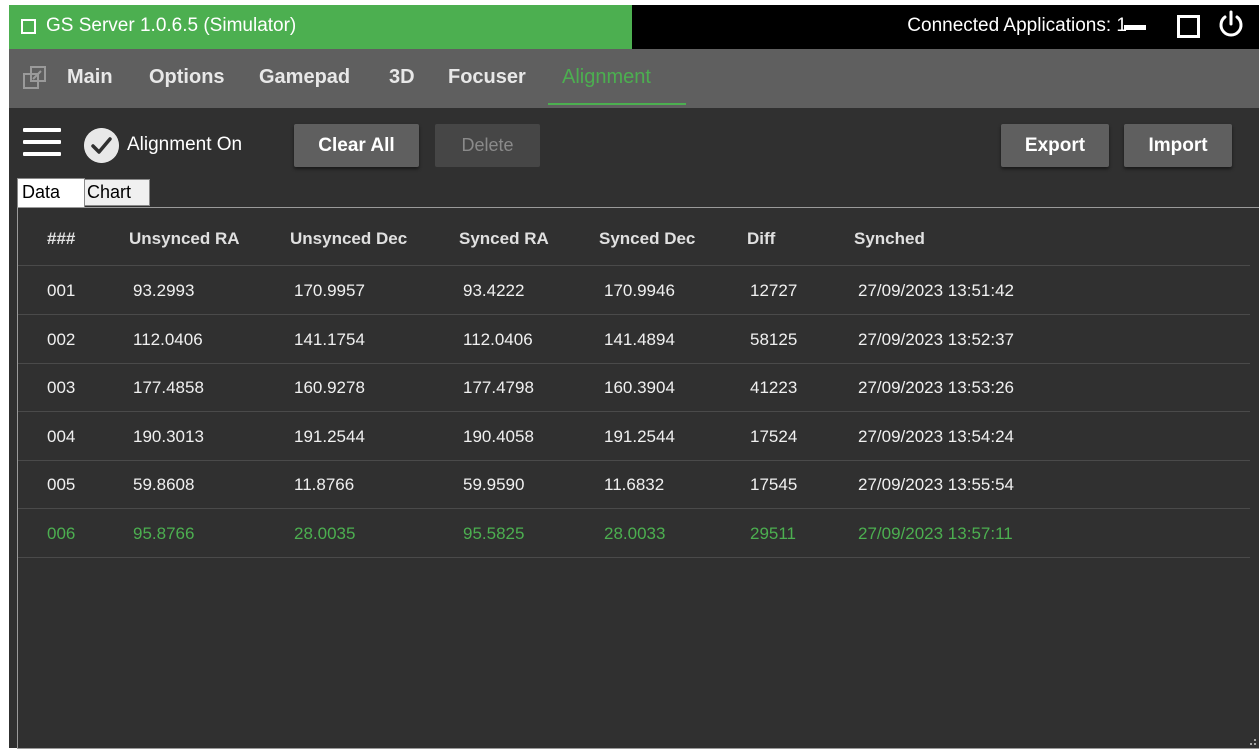  I want to click on cell-synced-dec: 141.4894, so click(639, 339).